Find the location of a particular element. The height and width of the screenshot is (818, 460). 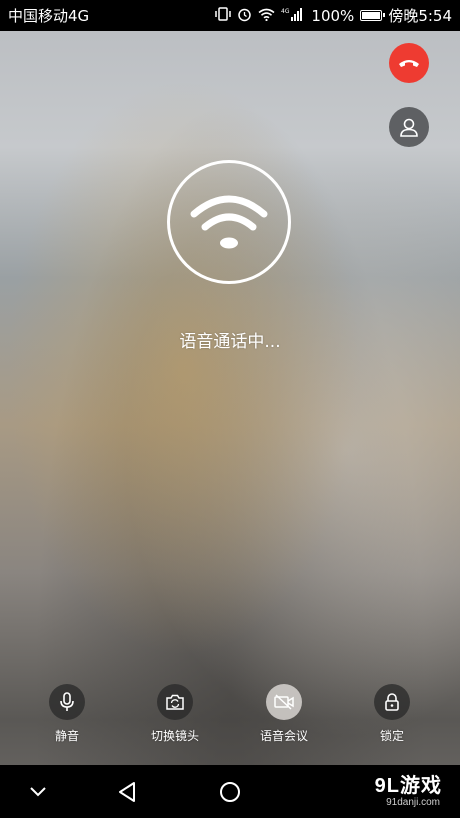

lock-label: 锁定 is located at coordinates (391, 736).